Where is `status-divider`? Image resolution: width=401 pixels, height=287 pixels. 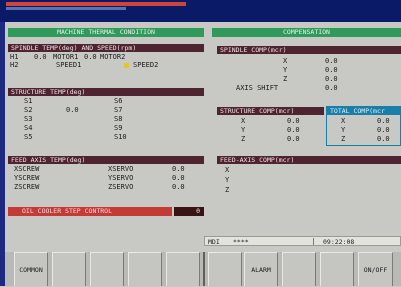
status-divider is located at coordinates (313, 241).